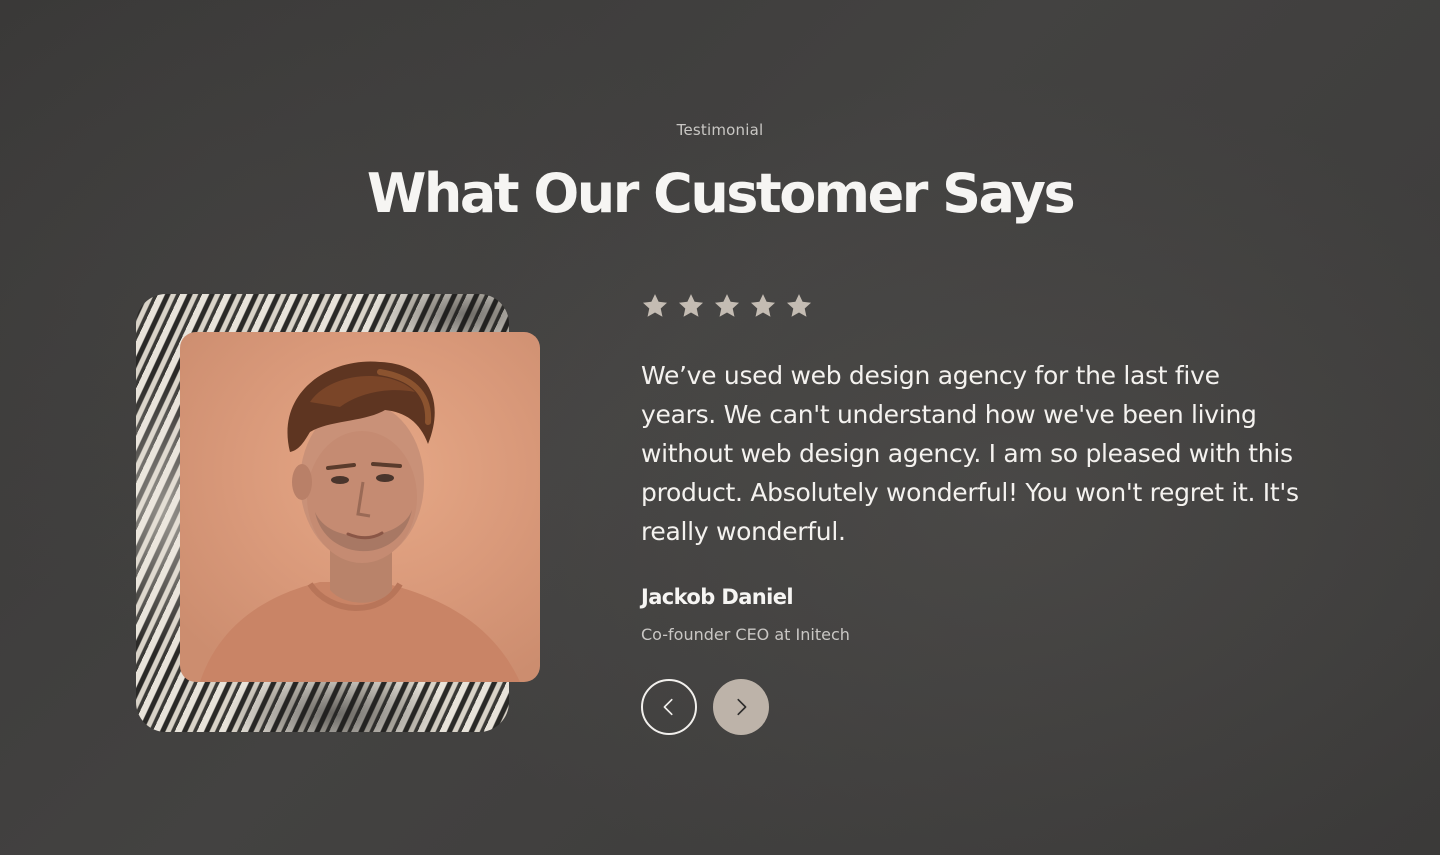  Describe the element at coordinates (360, 521) in the screenshot. I see `customer-portrait-illustration` at that location.